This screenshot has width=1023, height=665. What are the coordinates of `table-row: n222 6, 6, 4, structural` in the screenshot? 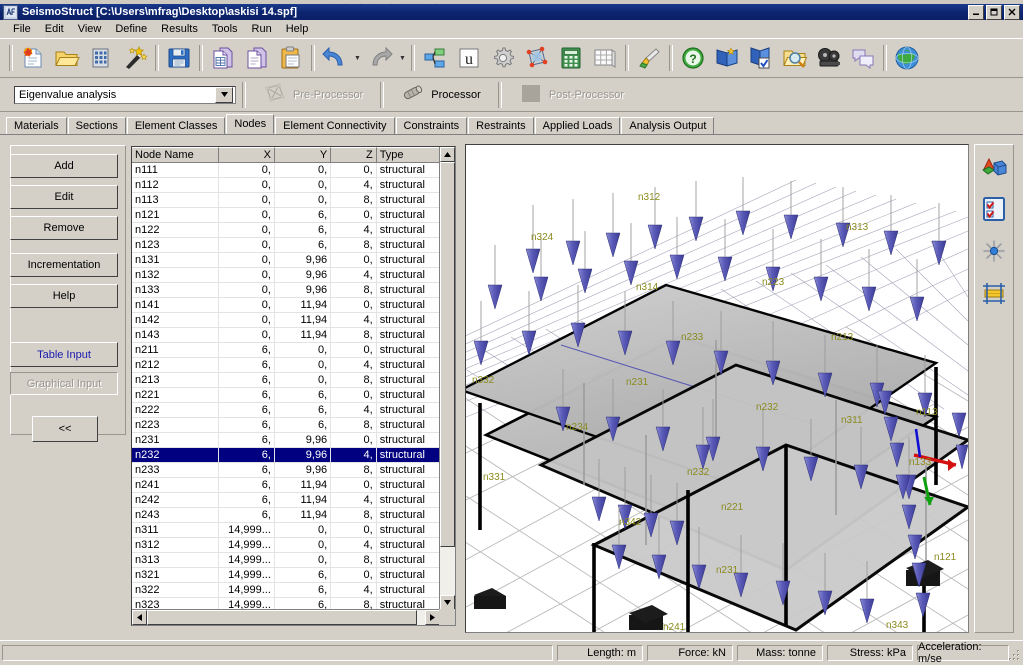 It's located at (286, 410).